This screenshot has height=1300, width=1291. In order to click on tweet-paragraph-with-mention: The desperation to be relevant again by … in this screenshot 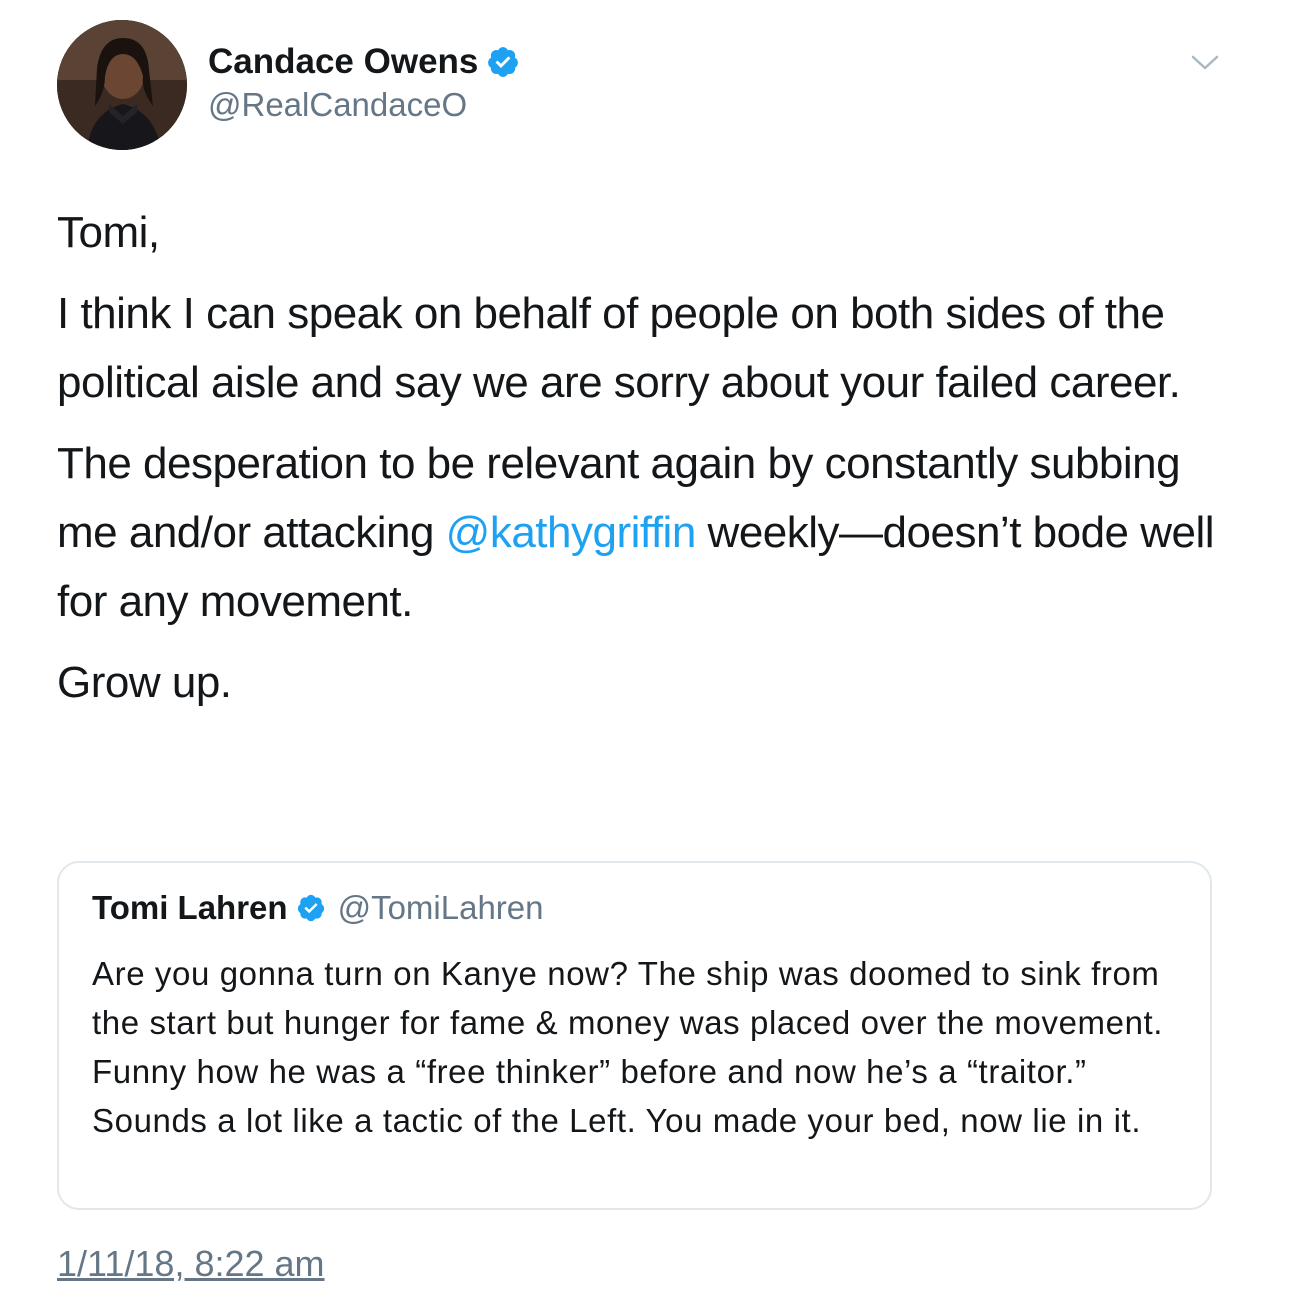, I will do `click(642, 532)`.